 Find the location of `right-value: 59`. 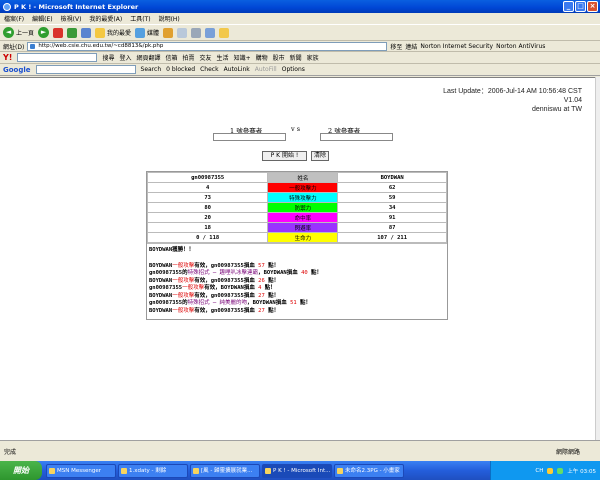

right-value: 59 is located at coordinates (392, 197).